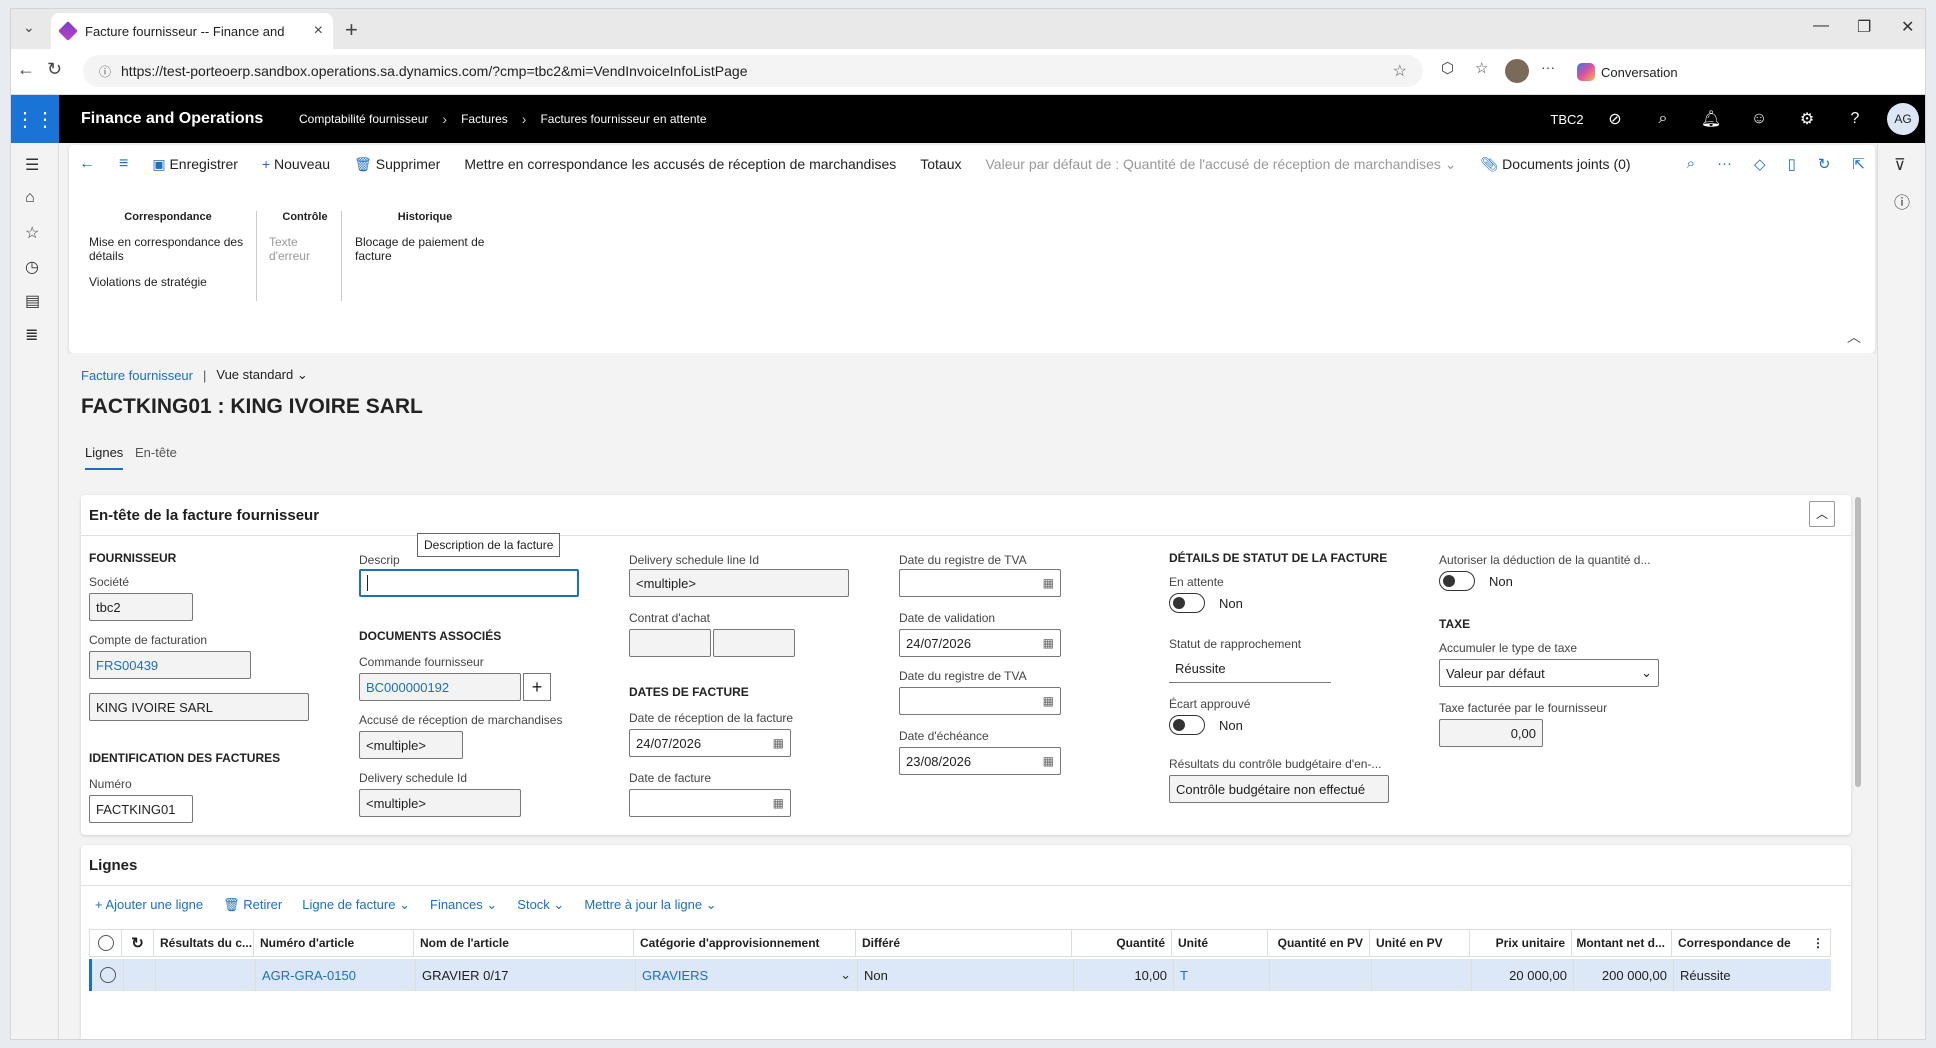  What do you see at coordinates (105, 71) in the screenshot?
I see `site-info-icon: ⓘ` at bounding box center [105, 71].